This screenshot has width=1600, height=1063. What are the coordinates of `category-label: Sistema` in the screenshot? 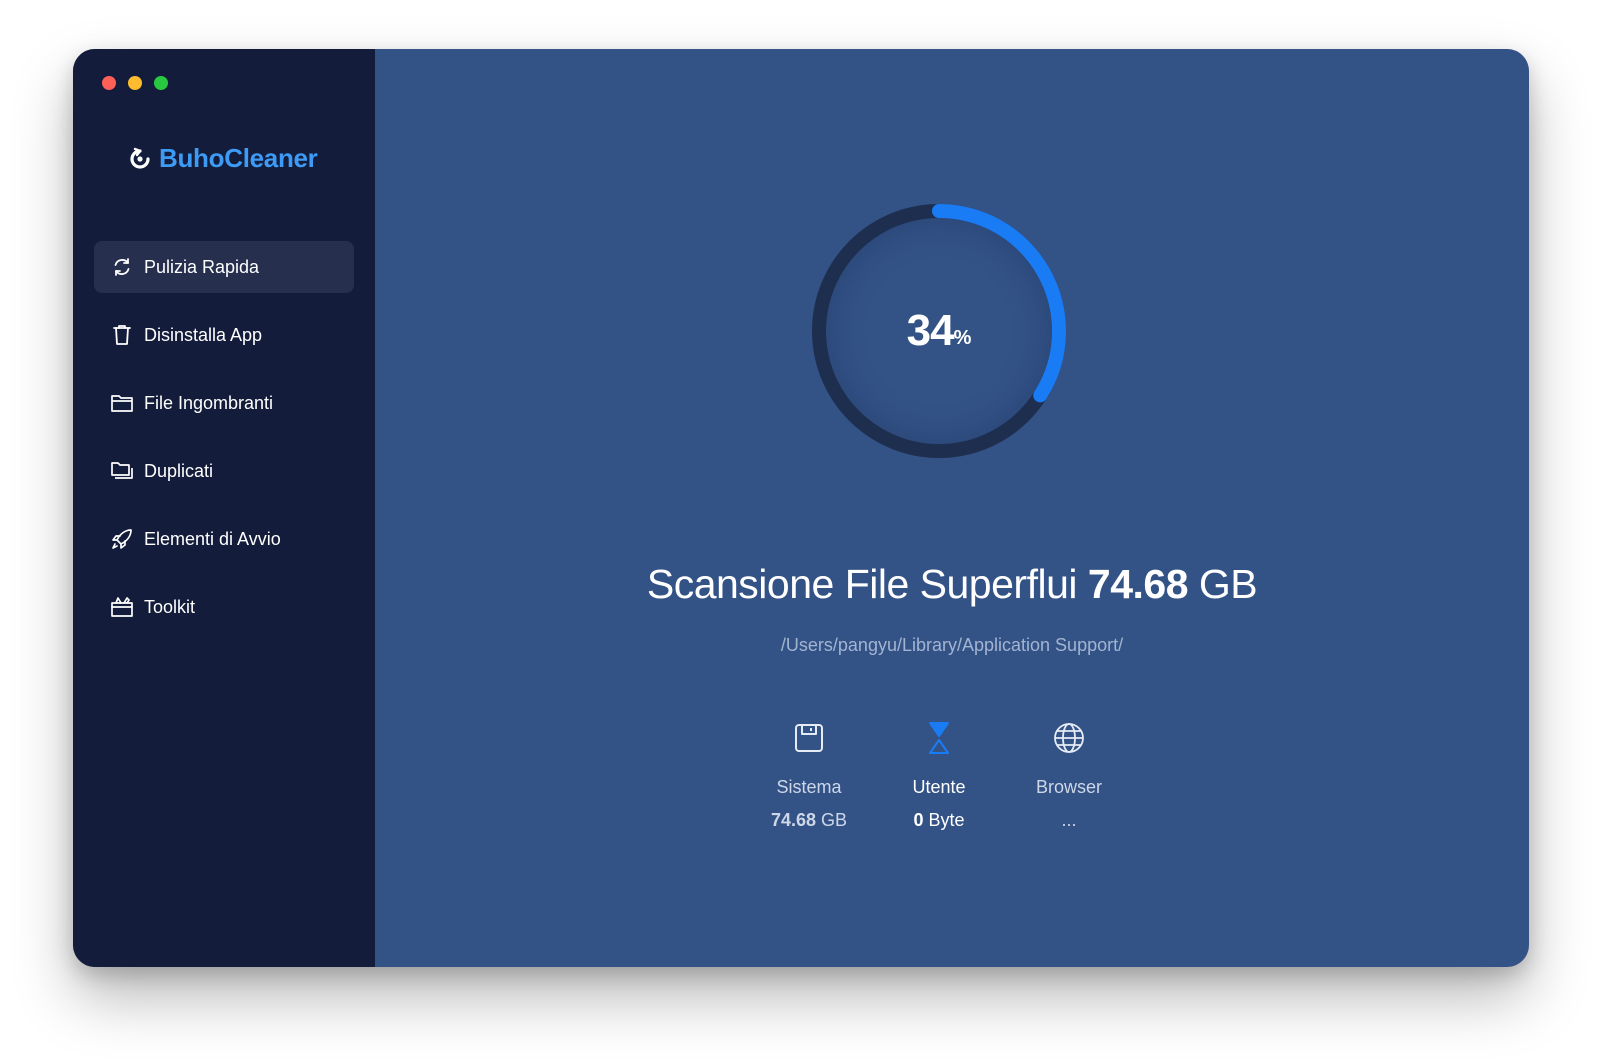 It's located at (809, 787).